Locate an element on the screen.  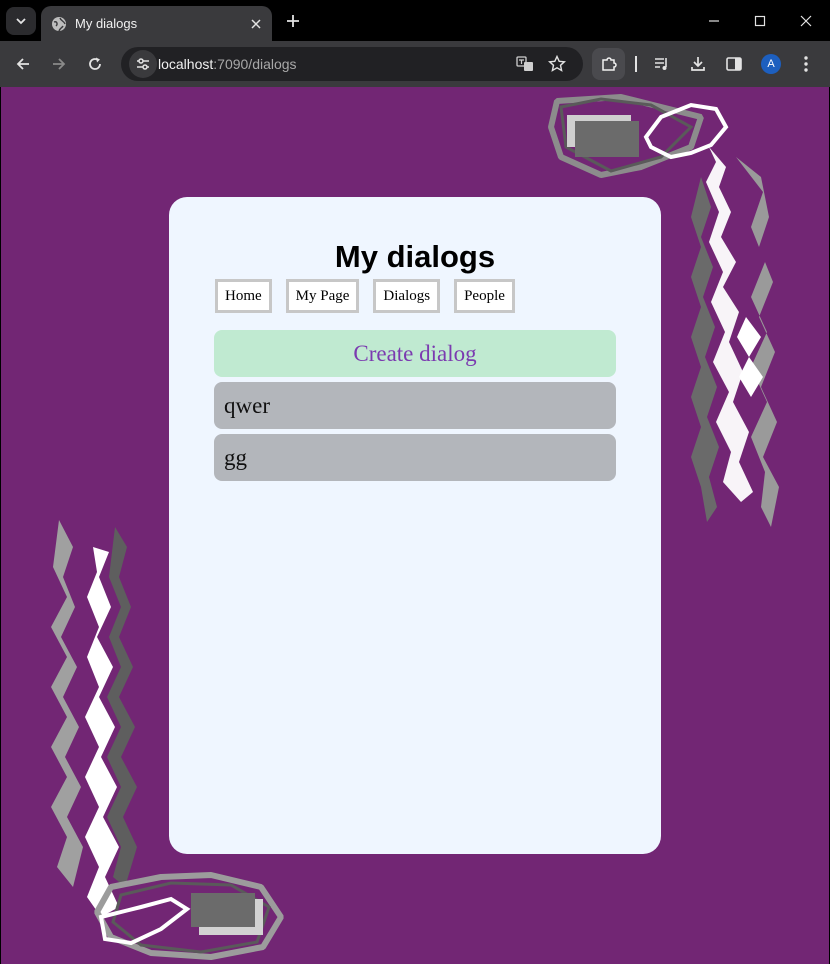
window-close-button is located at coordinates (806, 20).